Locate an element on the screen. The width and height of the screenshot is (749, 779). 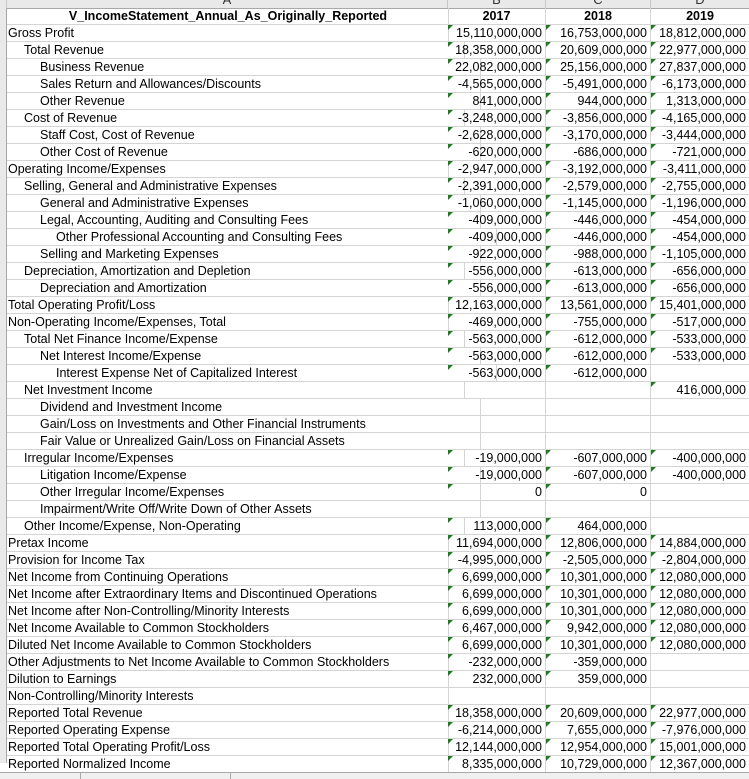
year-cell-2019: 2019 is located at coordinates (700, 16).